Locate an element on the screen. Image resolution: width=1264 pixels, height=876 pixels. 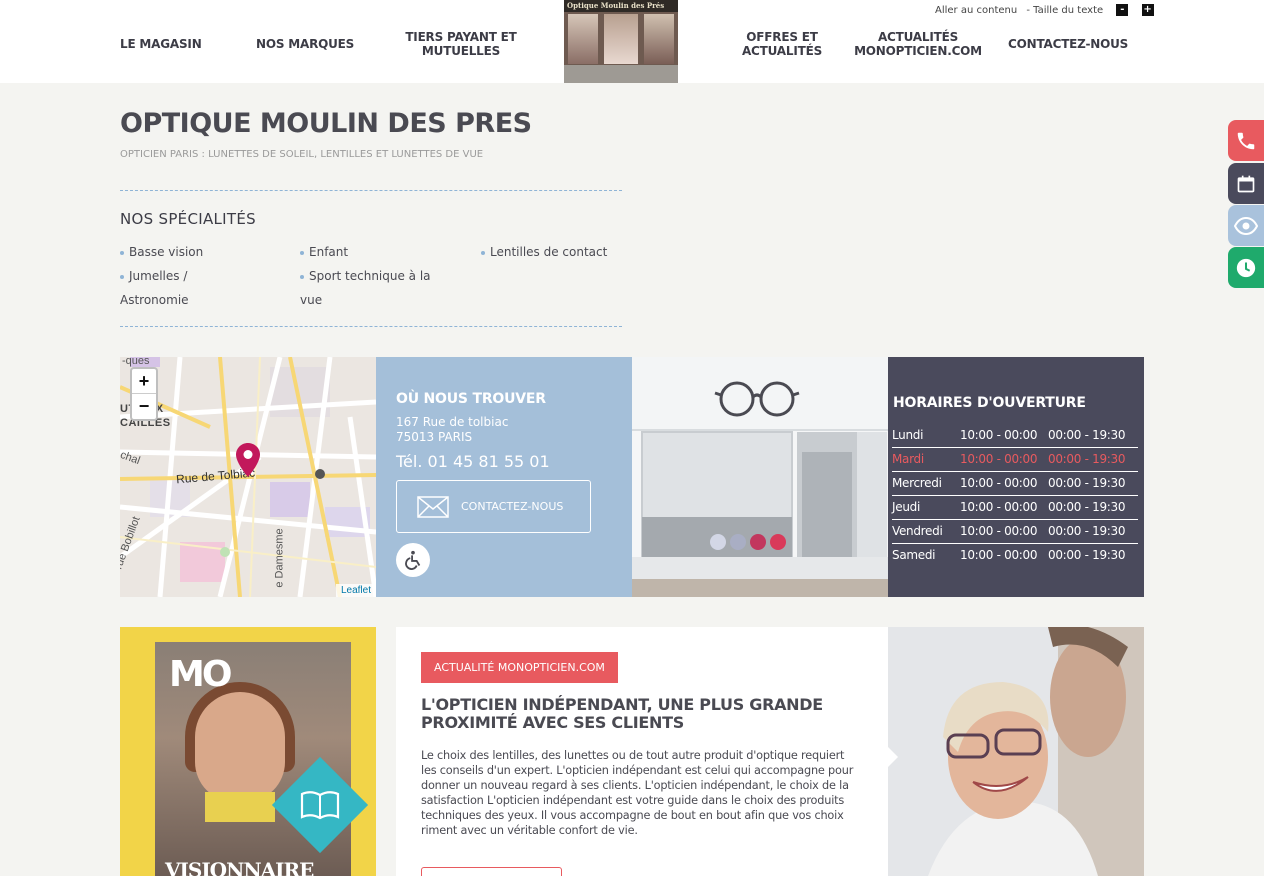
shop-logo-image: Optique Moulin des Prés is located at coordinates (621, 41).